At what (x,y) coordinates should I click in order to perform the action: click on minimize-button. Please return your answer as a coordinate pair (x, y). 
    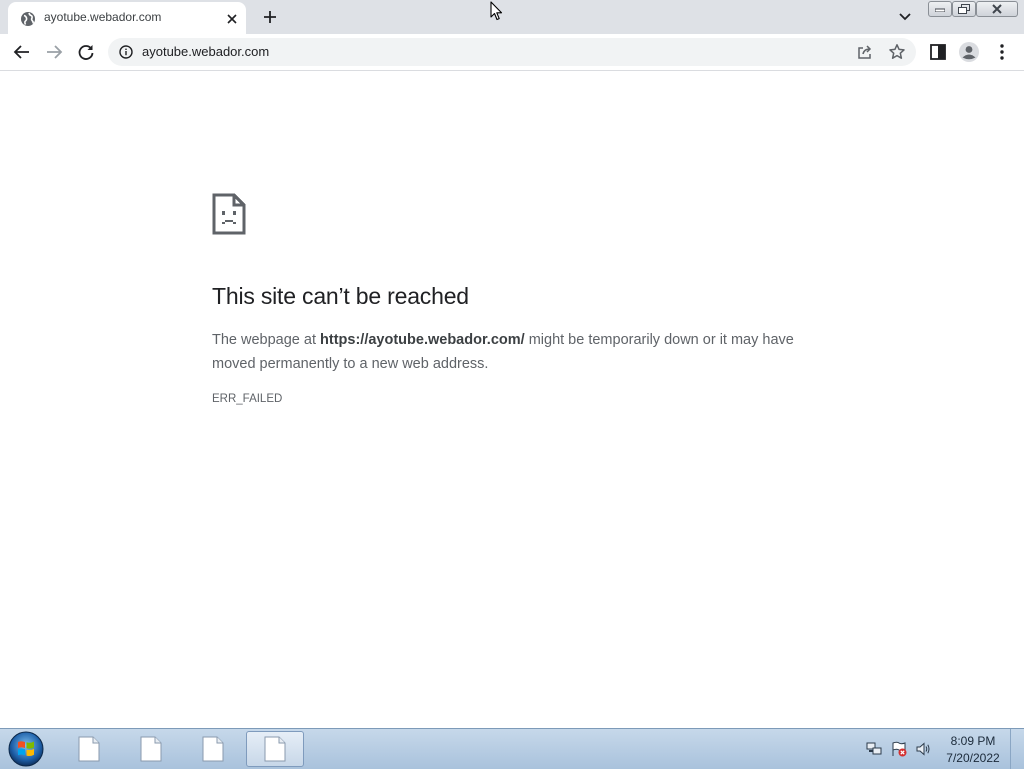
    Looking at the image, I should click on (940, 9).